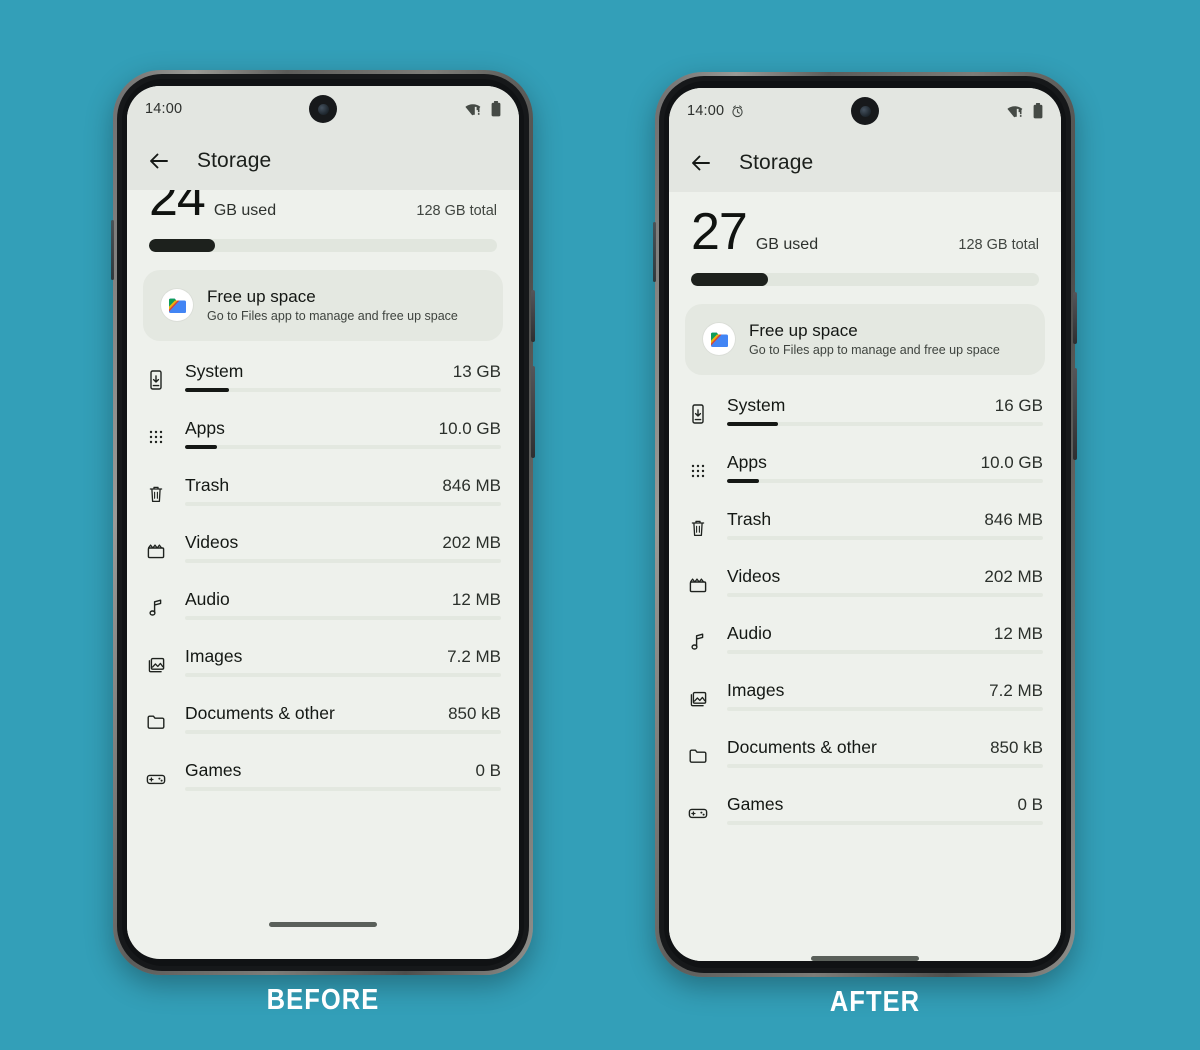 The height and width of the screenshot is (1050, 1200). What do you see at coordinates (698, 699) in the screenshot?
I see `images-photo-icon` at bounding box center [698, 699].